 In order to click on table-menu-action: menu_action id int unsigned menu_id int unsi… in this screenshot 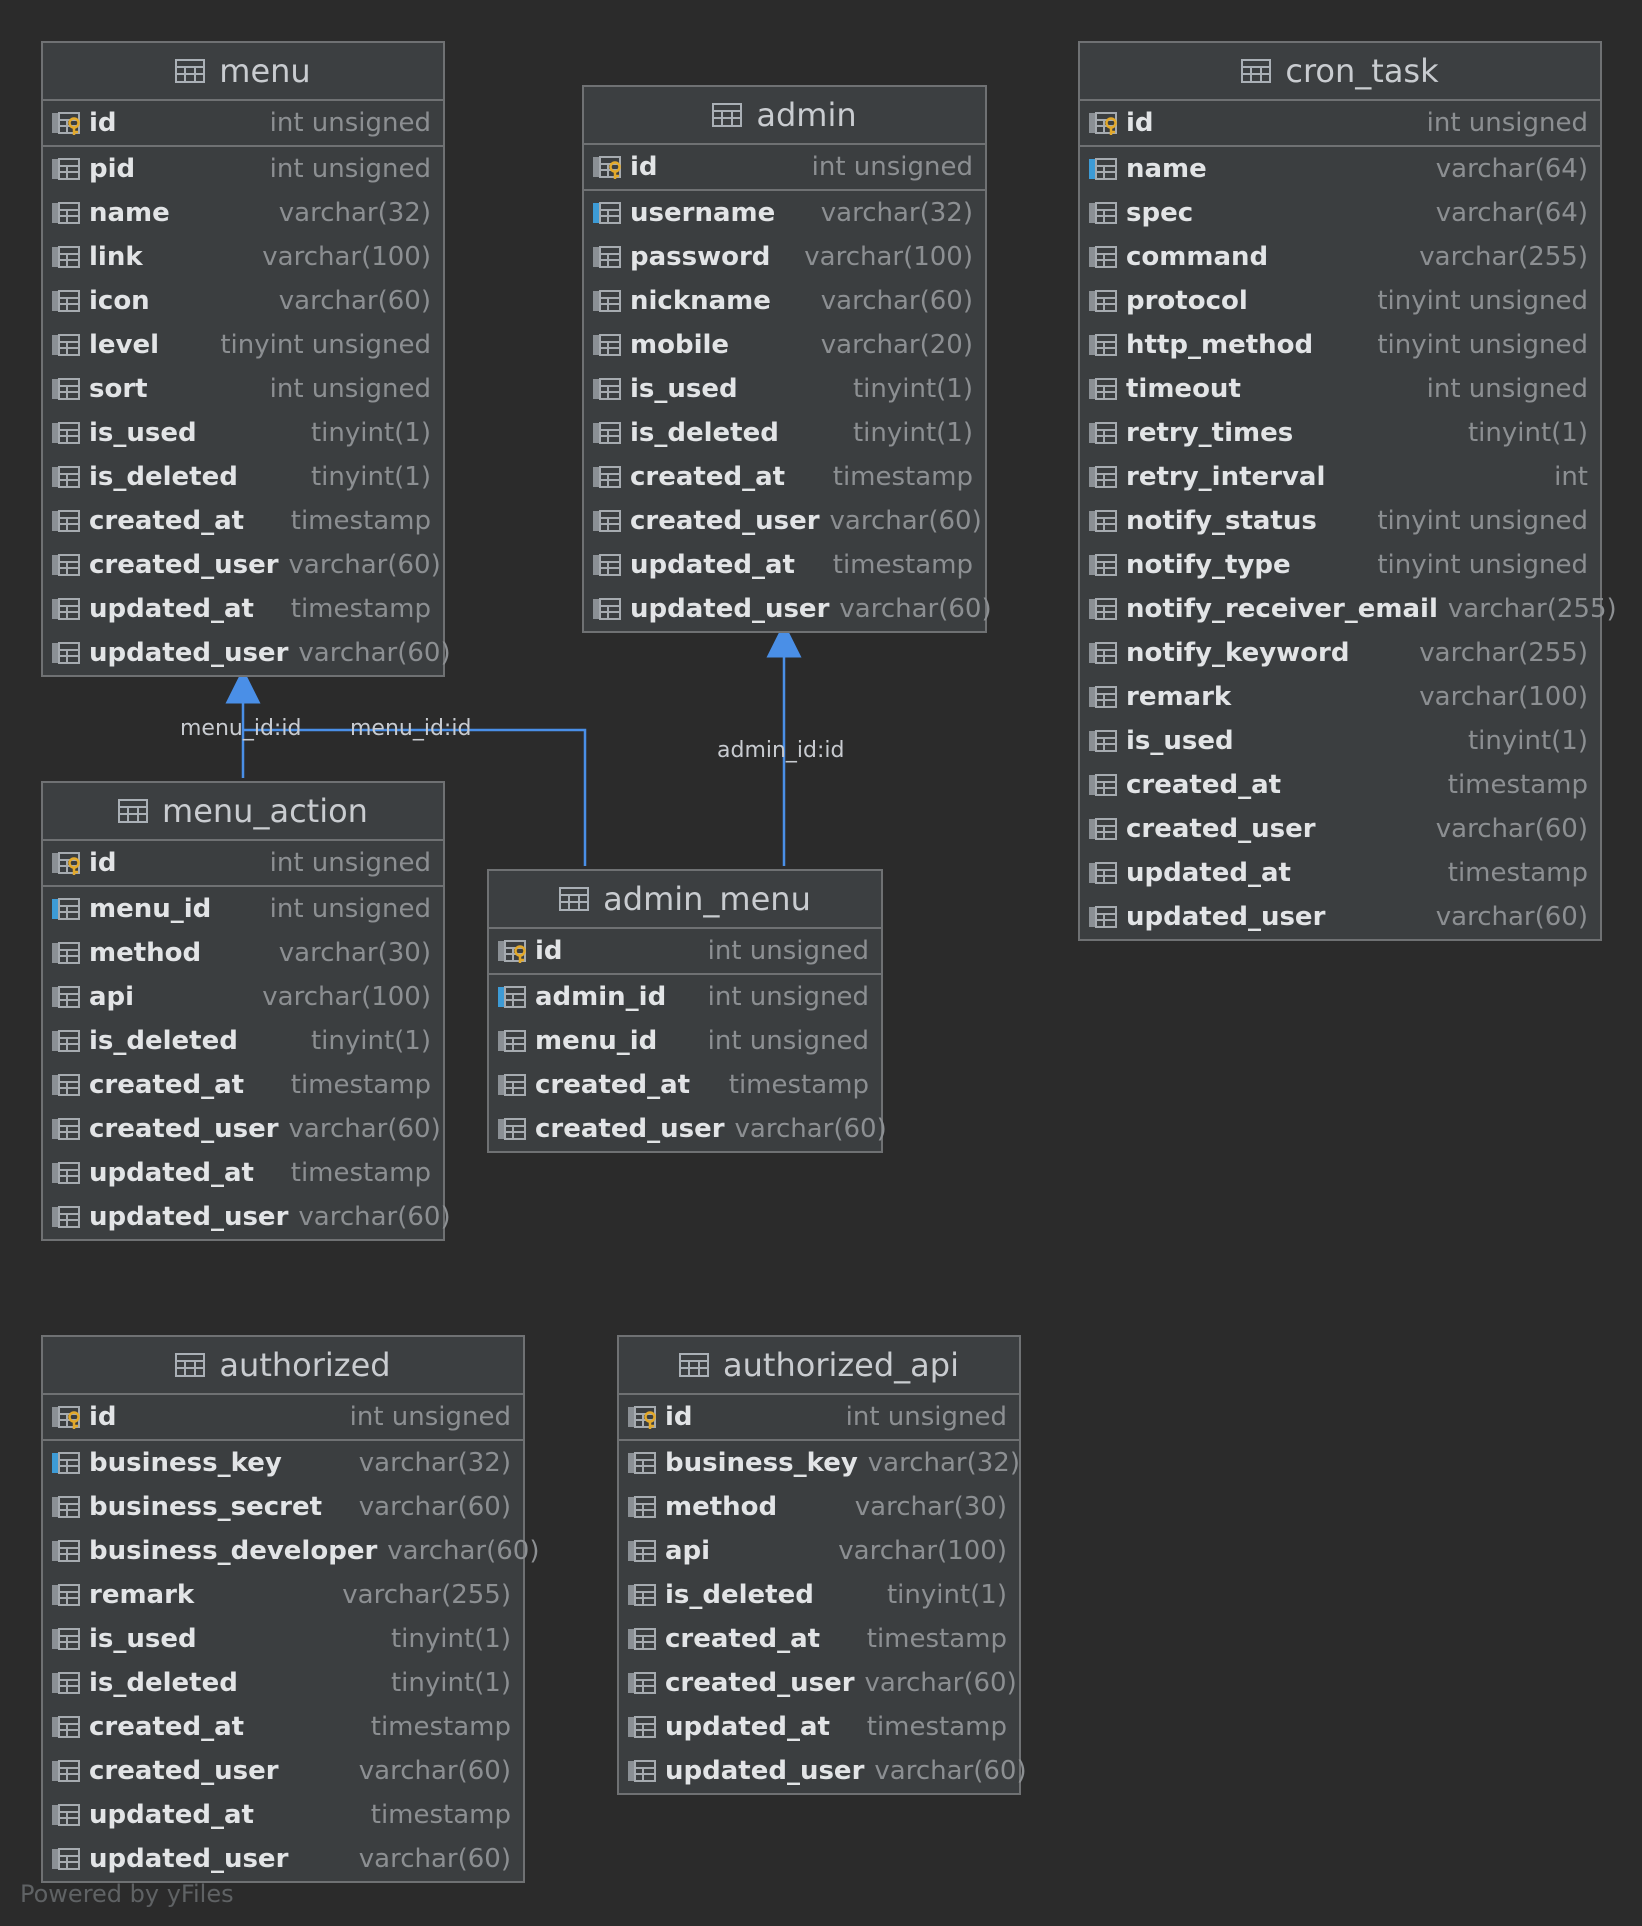, I will do `click(246, 1011)`.